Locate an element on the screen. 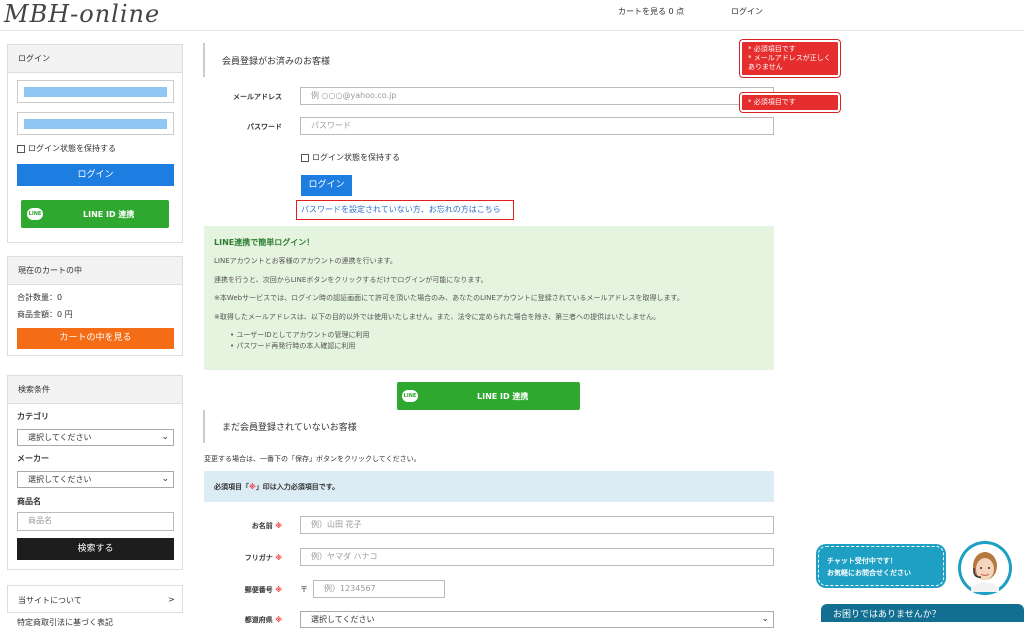 The image size is (1024, 628). zip-input: 例）1234567 is located at coordinates (379, 589).